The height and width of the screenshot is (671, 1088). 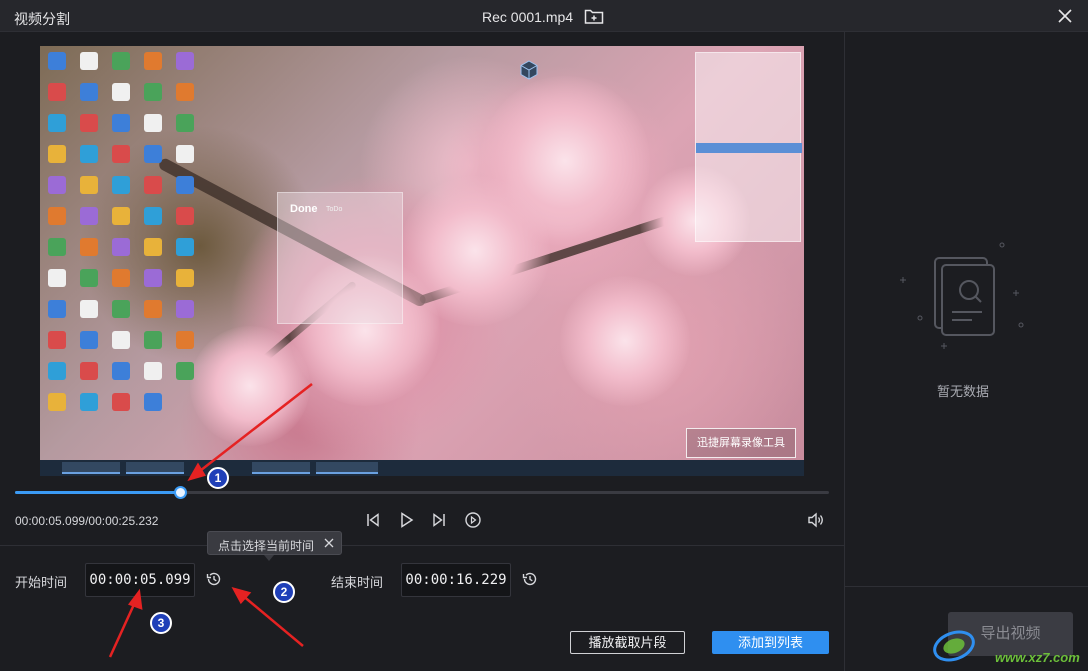 I want to click on desktop-taskbar, so click(x=422, y=468).